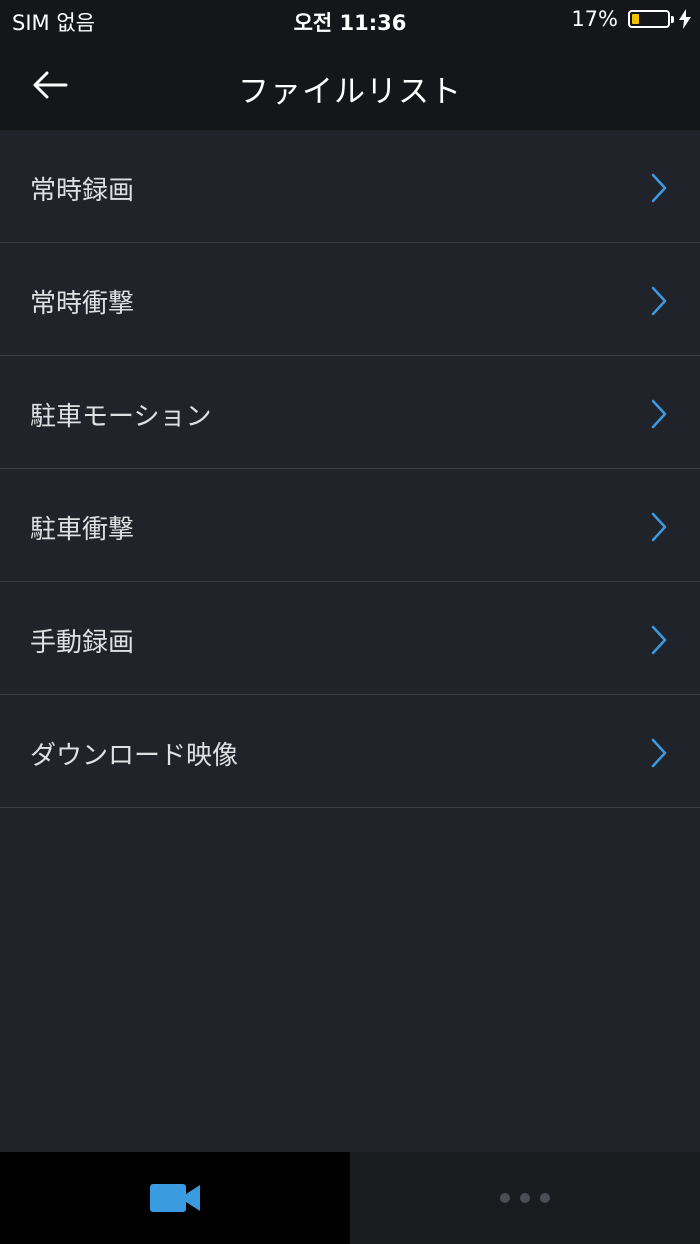 Image resolution: width=700 pixels, height=1244 pixels. I want to click on navigation-bar: ファイルリスト, so click(350, 85).